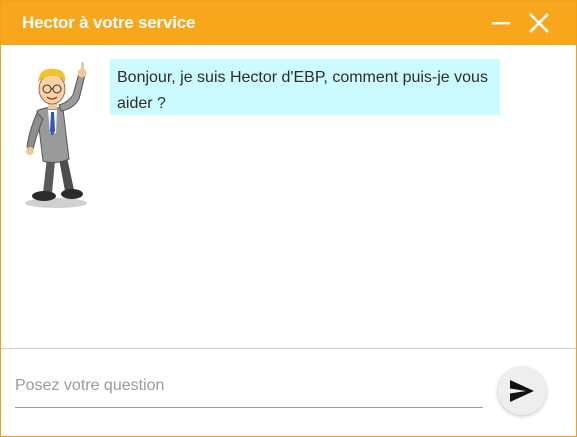 The width and height of the screenshot is (577, 437). I want to click on close-icon, so click(539, 23).